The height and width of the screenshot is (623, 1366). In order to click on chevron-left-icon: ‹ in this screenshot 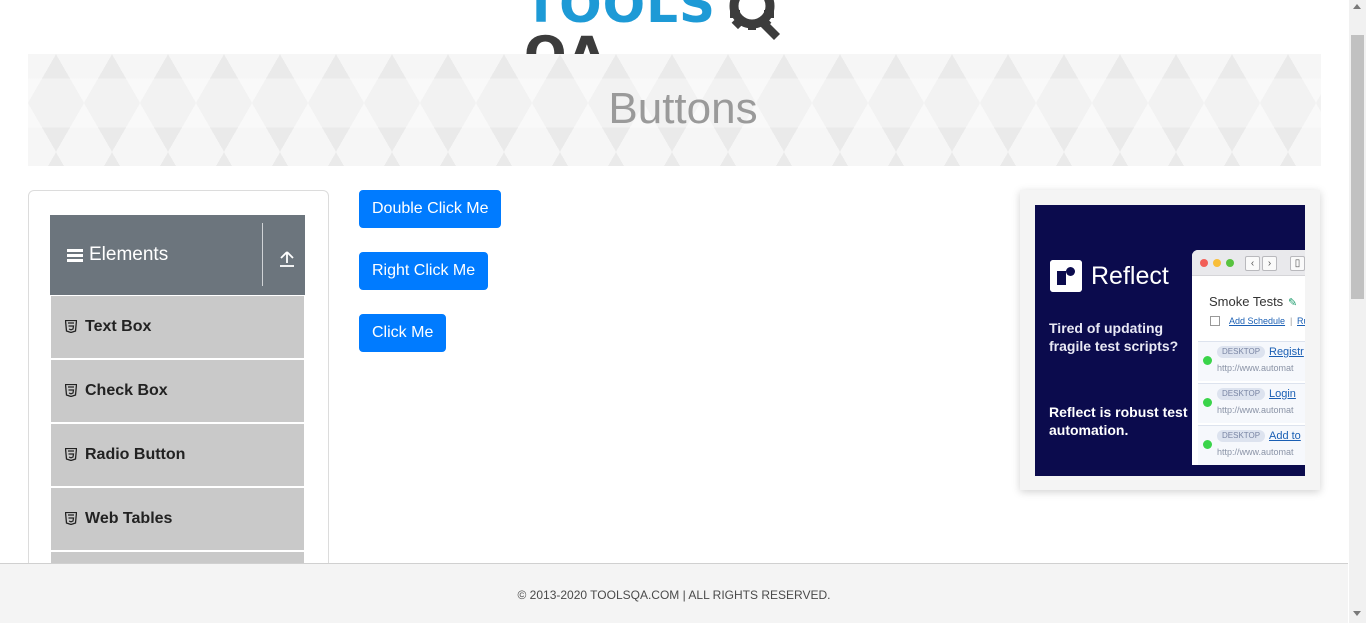, I will do `click(1252, 263)`.